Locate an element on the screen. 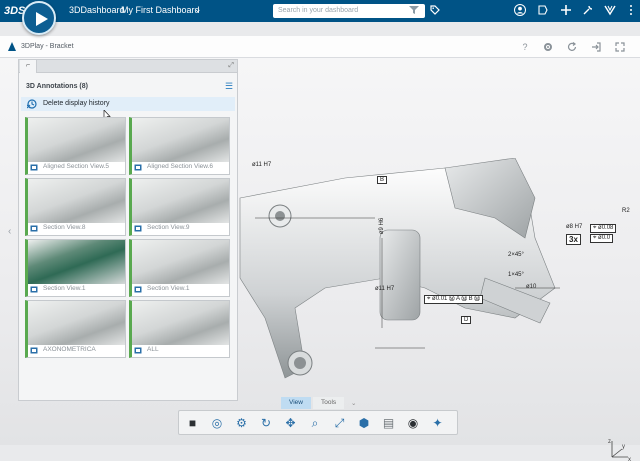 This screenshot has width=640, height=461. annotation-thumbnail: AXONOMETRICA is located at coordinates (75, 329).